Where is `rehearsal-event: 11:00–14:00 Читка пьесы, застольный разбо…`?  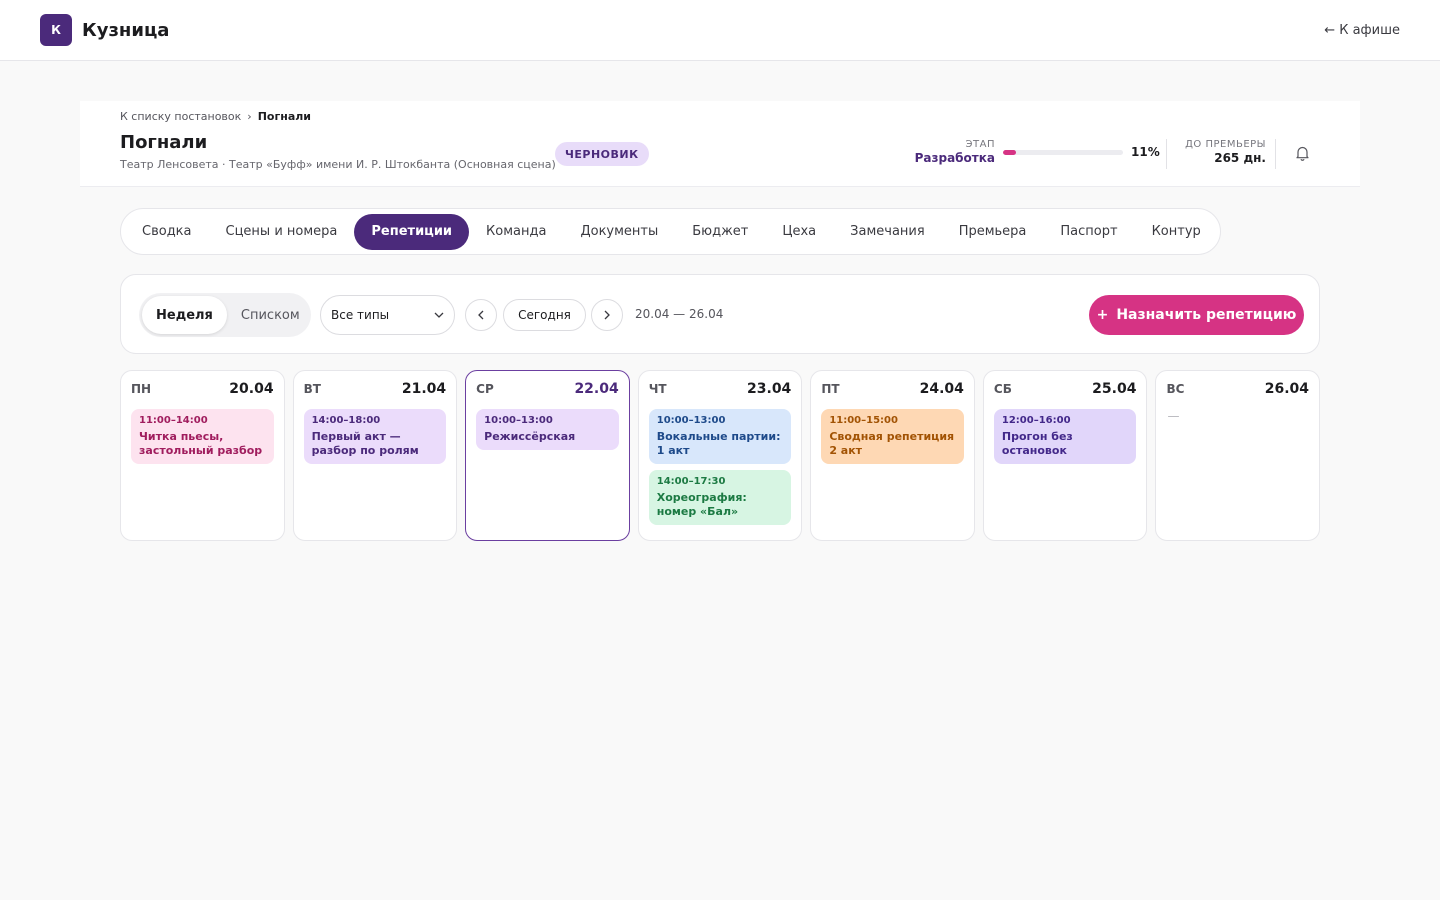 rehearsal-event: 11:00–14:00 Читка пьесы, застольный разбо… is located at coordinates (202, 436).